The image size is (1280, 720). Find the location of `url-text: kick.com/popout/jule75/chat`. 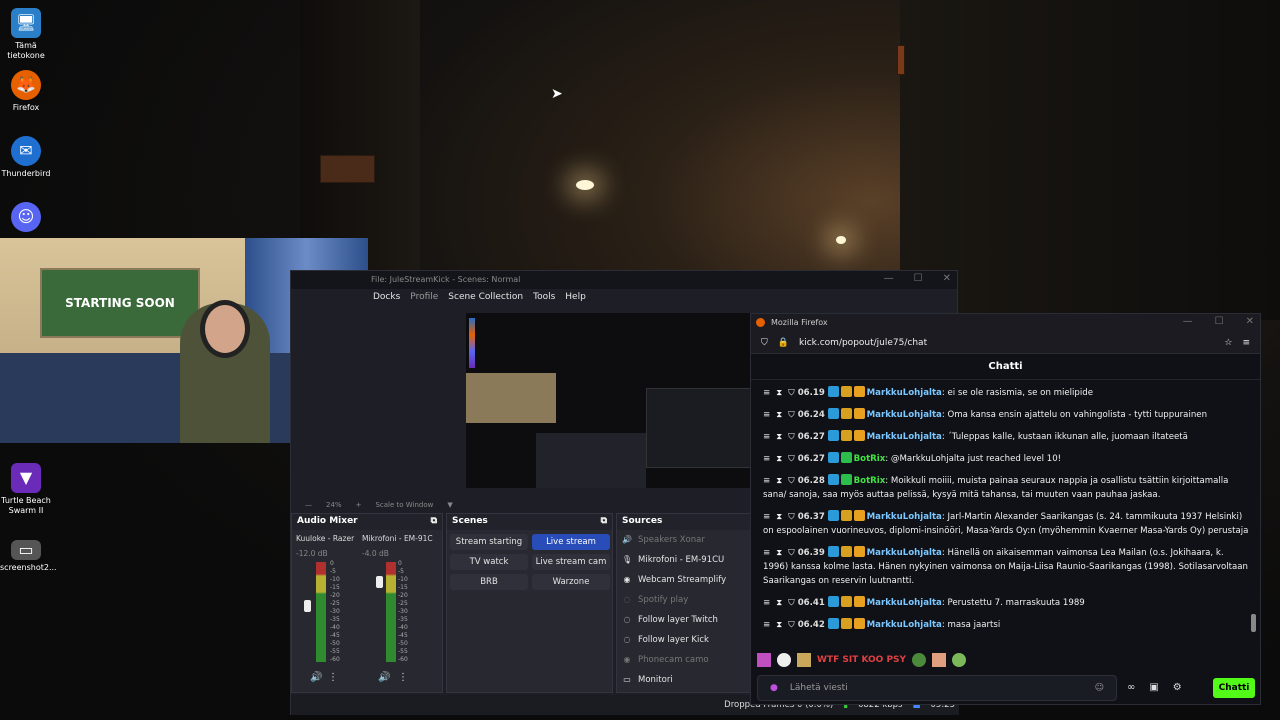

url-text: kick.com/popout/jule75/chat is located at coordinates (1006, 343).